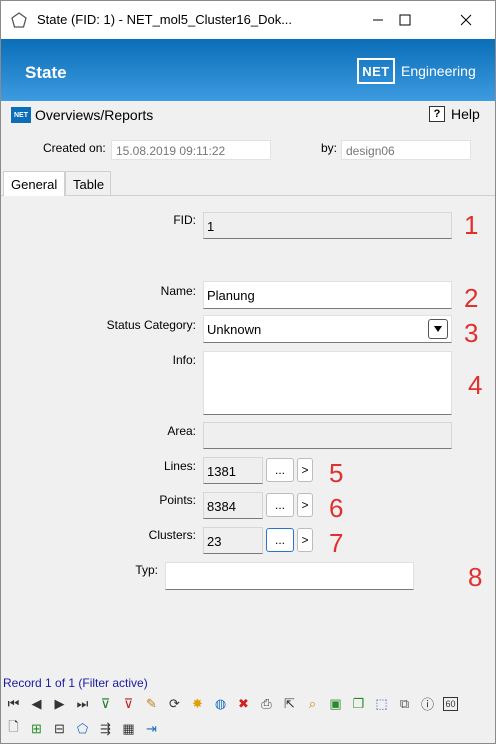 The image size is (496, 744). I want to click on box-icon: ▣, so click(335, 703).